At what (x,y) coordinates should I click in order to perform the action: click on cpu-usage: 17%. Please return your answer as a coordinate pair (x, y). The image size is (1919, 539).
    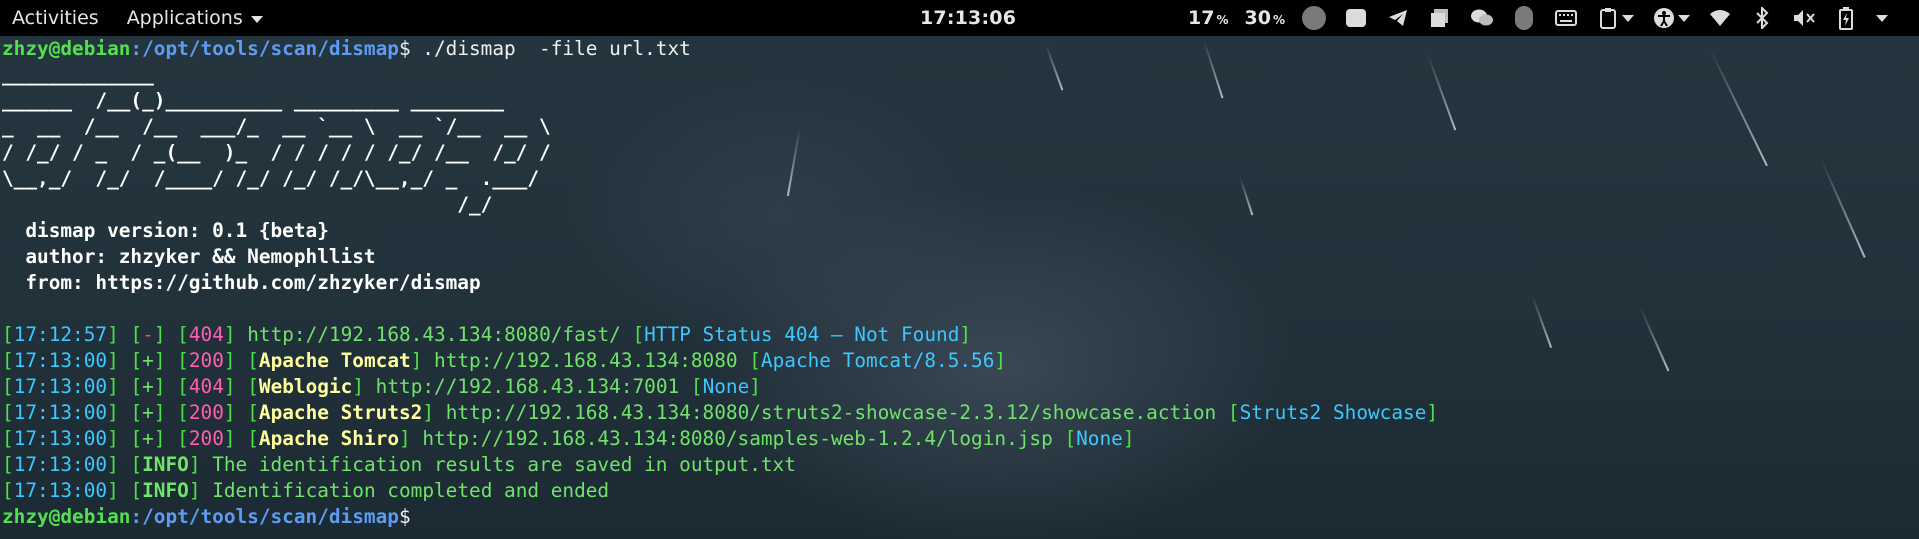
    Looking at the image, I should click on (1208, 18).